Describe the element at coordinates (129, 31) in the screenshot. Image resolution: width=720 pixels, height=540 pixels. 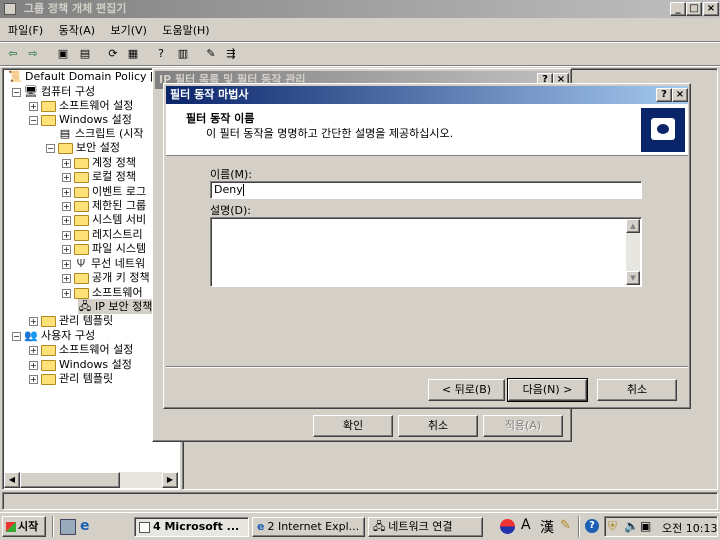
I see `menu-view: 보기(V)` at that location.